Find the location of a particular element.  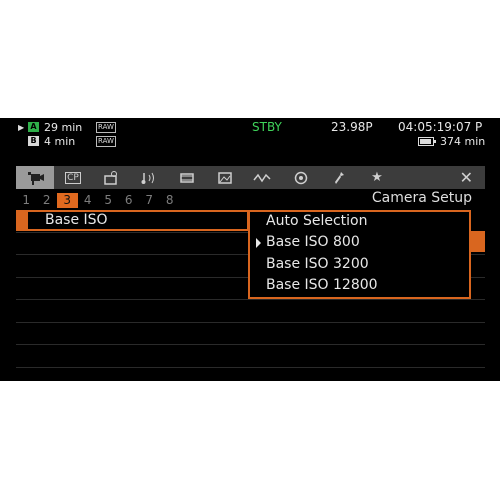

slot-b-remaining: 4 min is located at coordinates (60, 141).